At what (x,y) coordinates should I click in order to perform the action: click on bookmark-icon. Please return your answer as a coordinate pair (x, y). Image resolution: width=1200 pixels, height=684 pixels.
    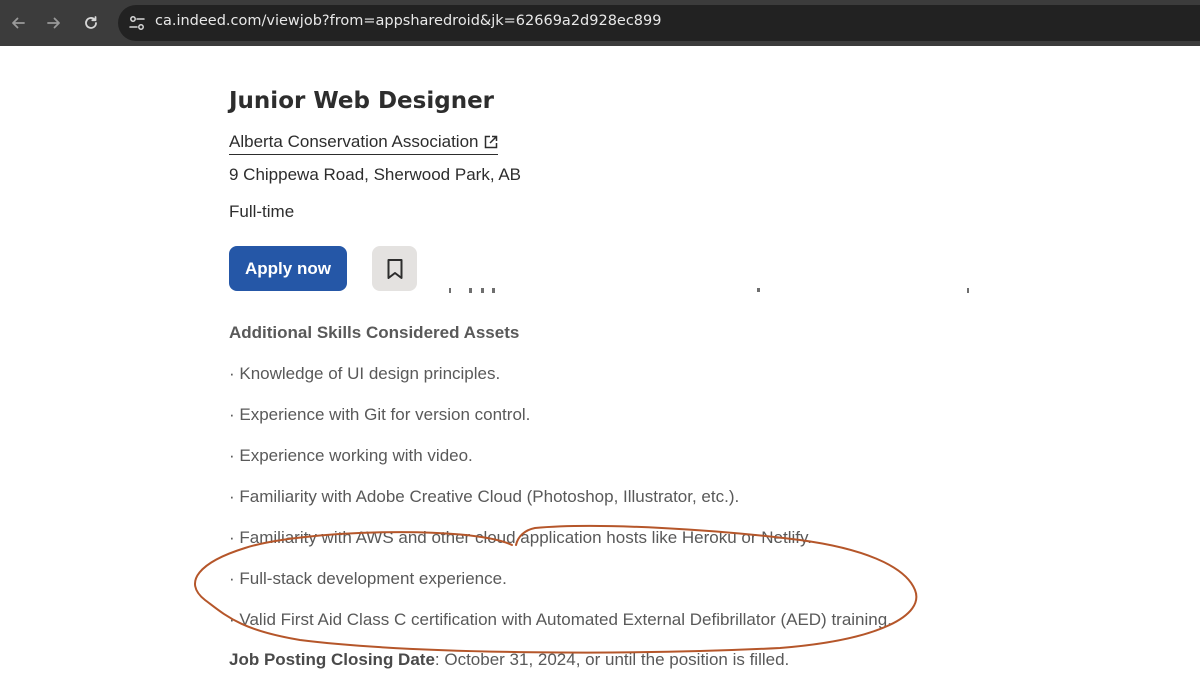
    Looking at the image, I should click on (394, 268).